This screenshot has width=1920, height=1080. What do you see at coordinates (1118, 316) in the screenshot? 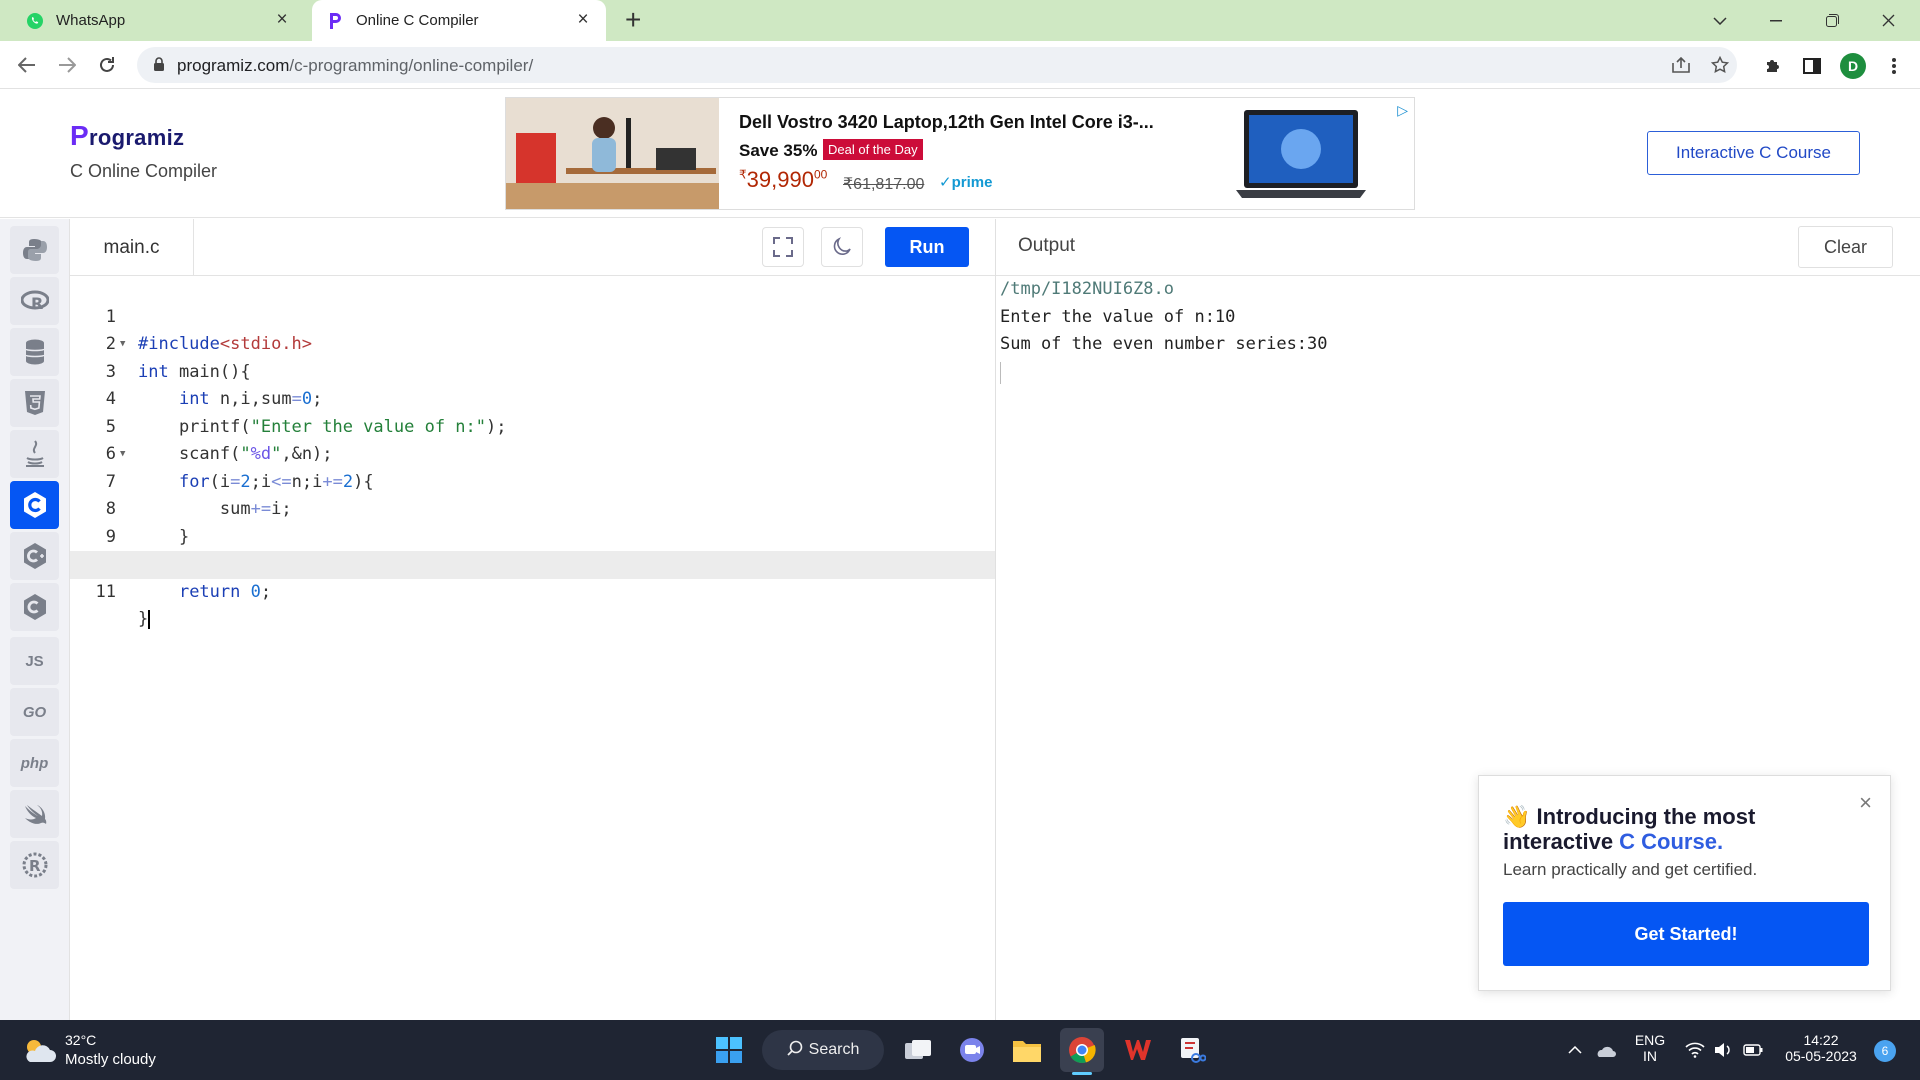
I see `output-line: Enter the value of n:10` at bounding box center [1118, 316].